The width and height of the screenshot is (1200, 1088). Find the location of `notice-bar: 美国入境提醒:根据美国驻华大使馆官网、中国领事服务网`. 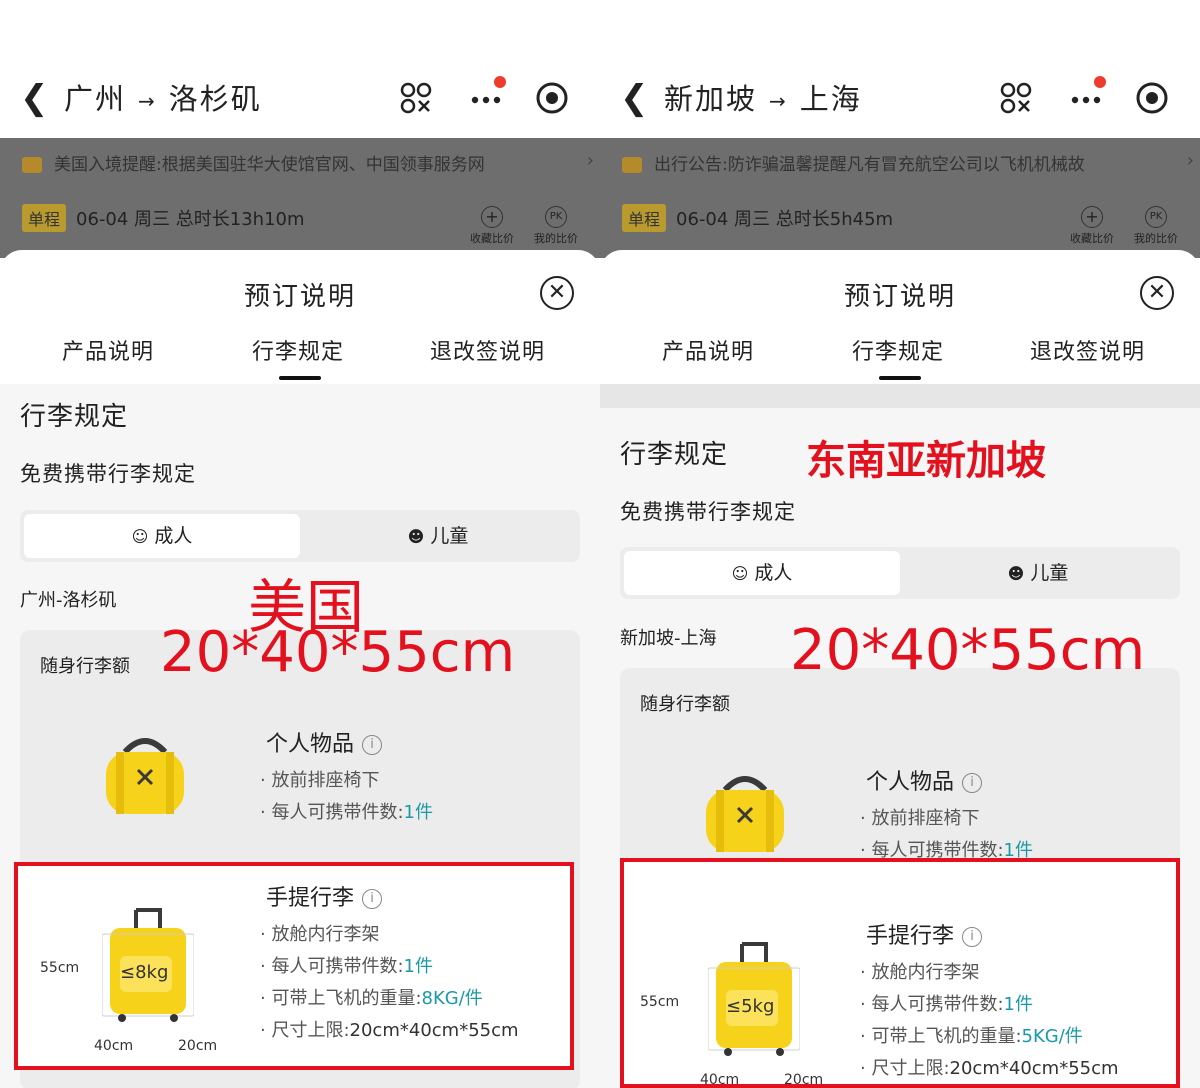

notice-bar: 美国入境提醒:根据美国驻华大使馆官网、中国领事服务网 is located at coordinates (253, 162).